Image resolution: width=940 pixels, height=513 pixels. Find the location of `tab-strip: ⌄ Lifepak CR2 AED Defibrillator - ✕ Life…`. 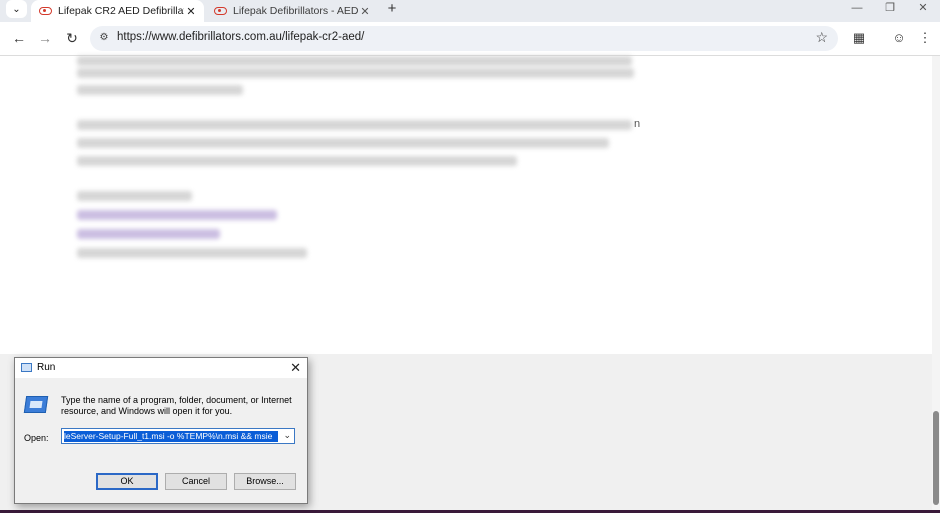

tab-strip: ⌄ Lifepak CR2 AED Defibrillator - ✕ Life… is located at coordinates (470, 11).